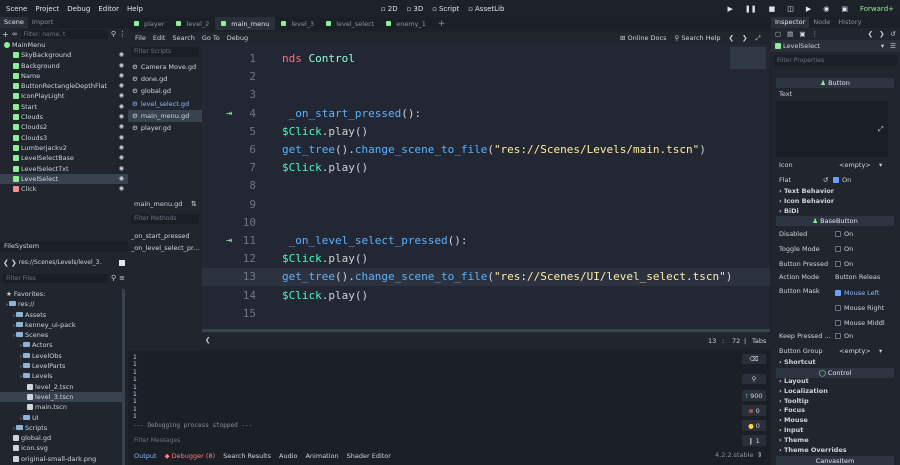 The image size is (900, 465). What do you see at coordinates (16, 9) in the screenshot?
I see `menu-scene: Scene` at bounding box center [16, 9].